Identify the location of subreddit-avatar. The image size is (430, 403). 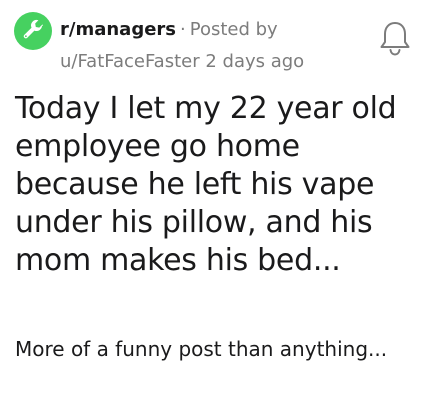
(33, 31).